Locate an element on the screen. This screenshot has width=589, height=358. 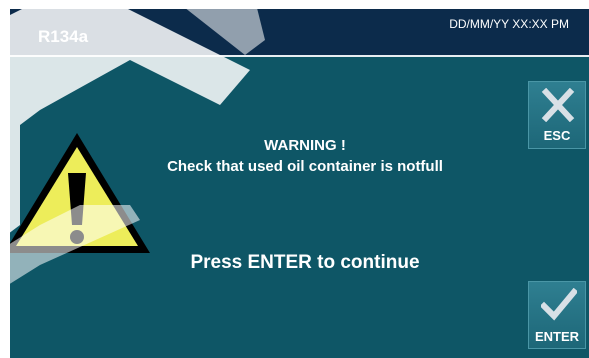
enter-button-label: ENTER is located at coordinates (557, 336).